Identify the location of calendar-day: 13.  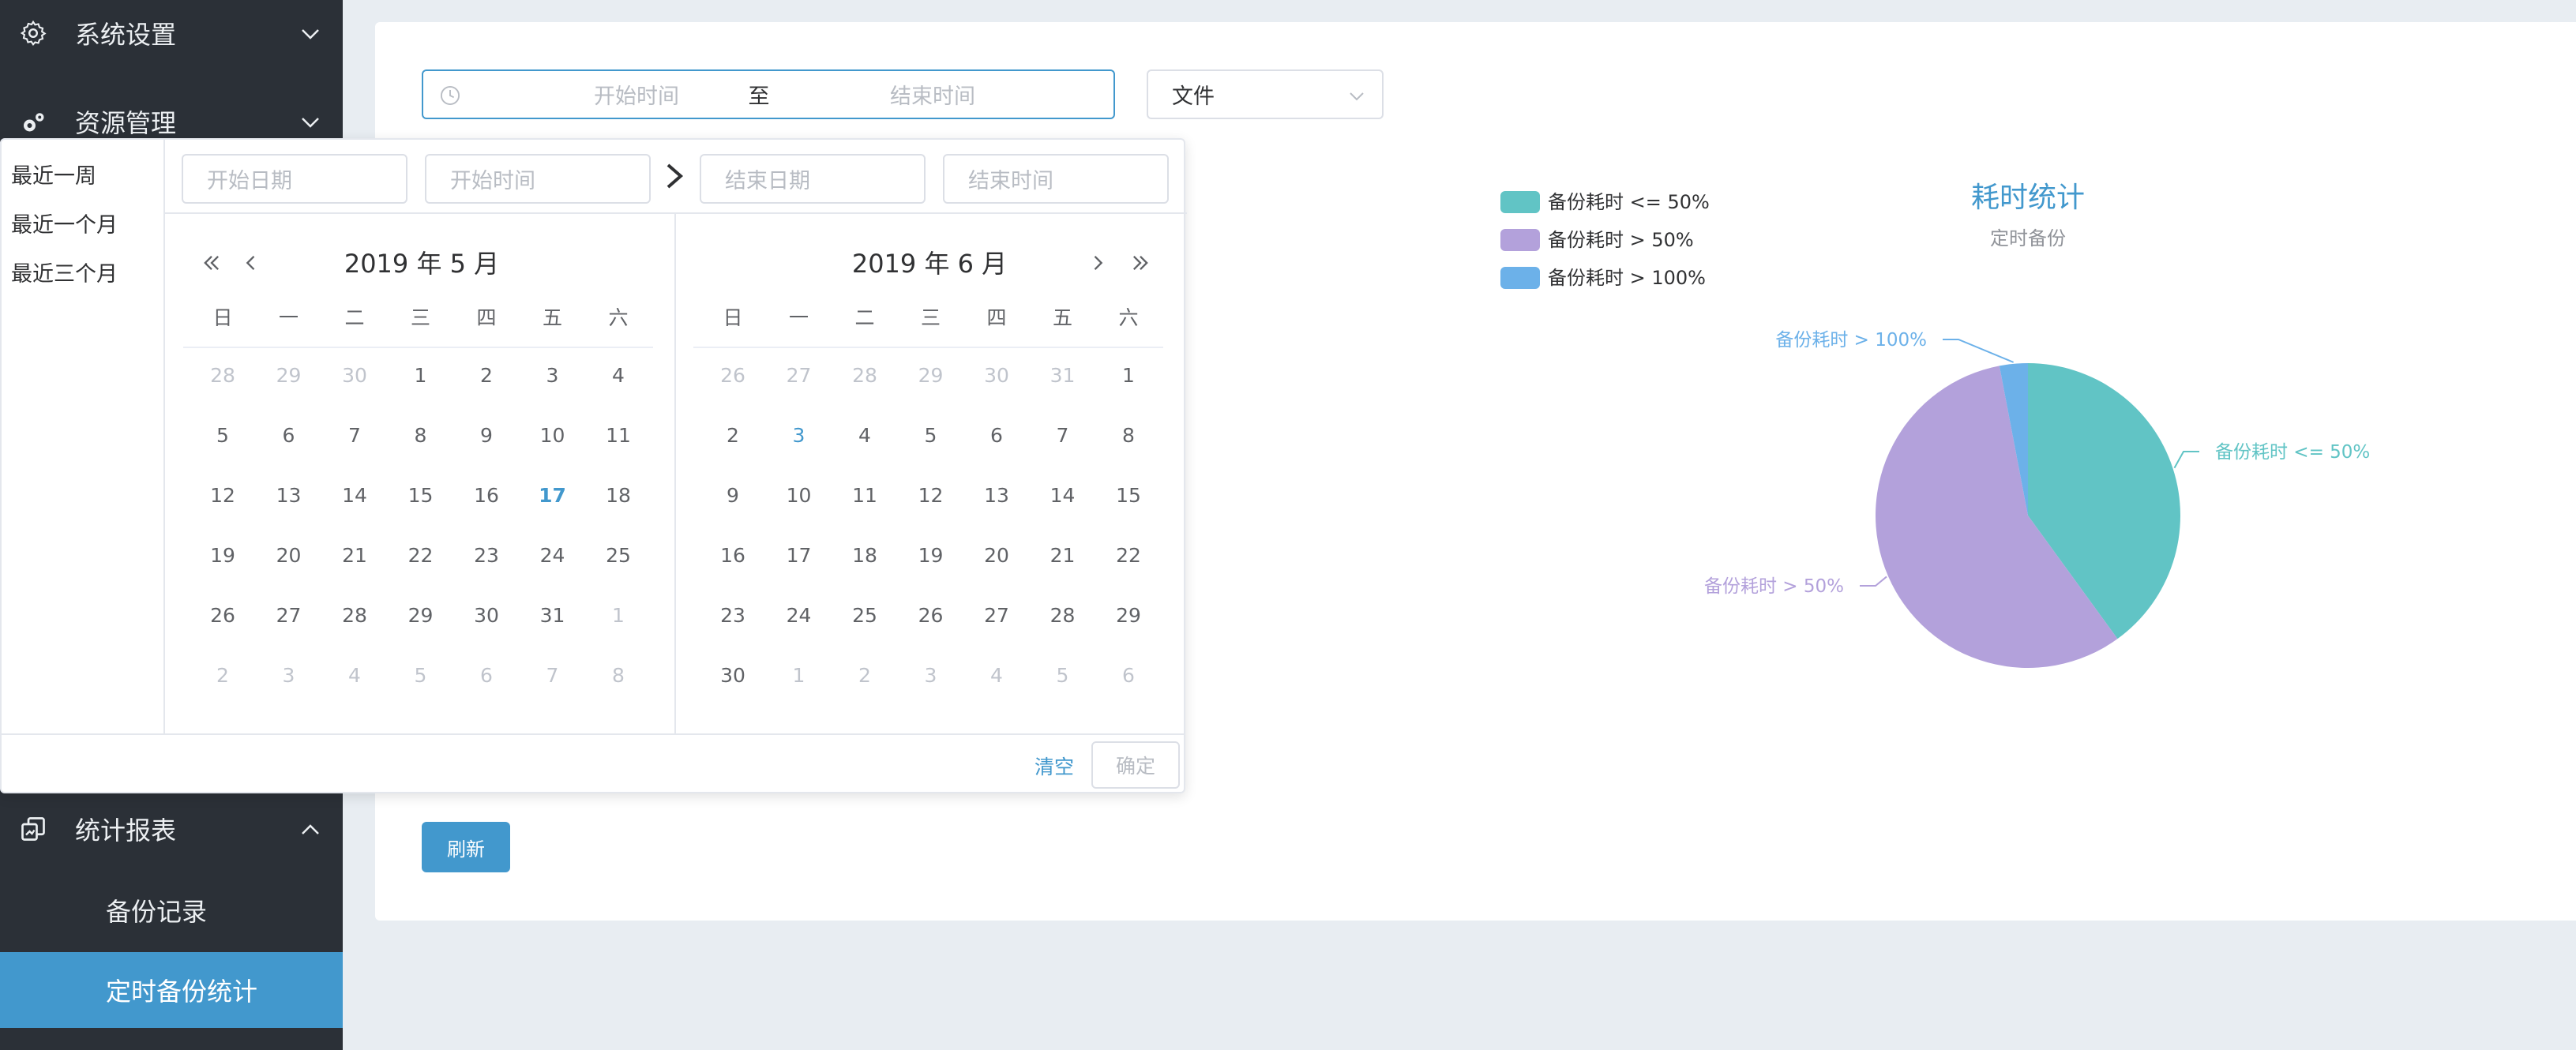
(996, 495).